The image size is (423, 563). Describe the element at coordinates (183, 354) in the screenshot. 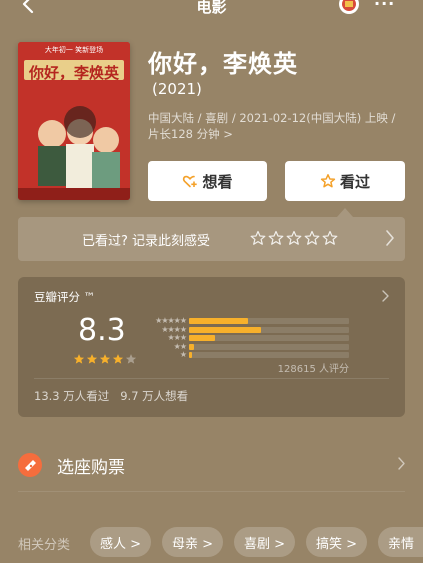

I see `distribution-stars: ★` at that location.